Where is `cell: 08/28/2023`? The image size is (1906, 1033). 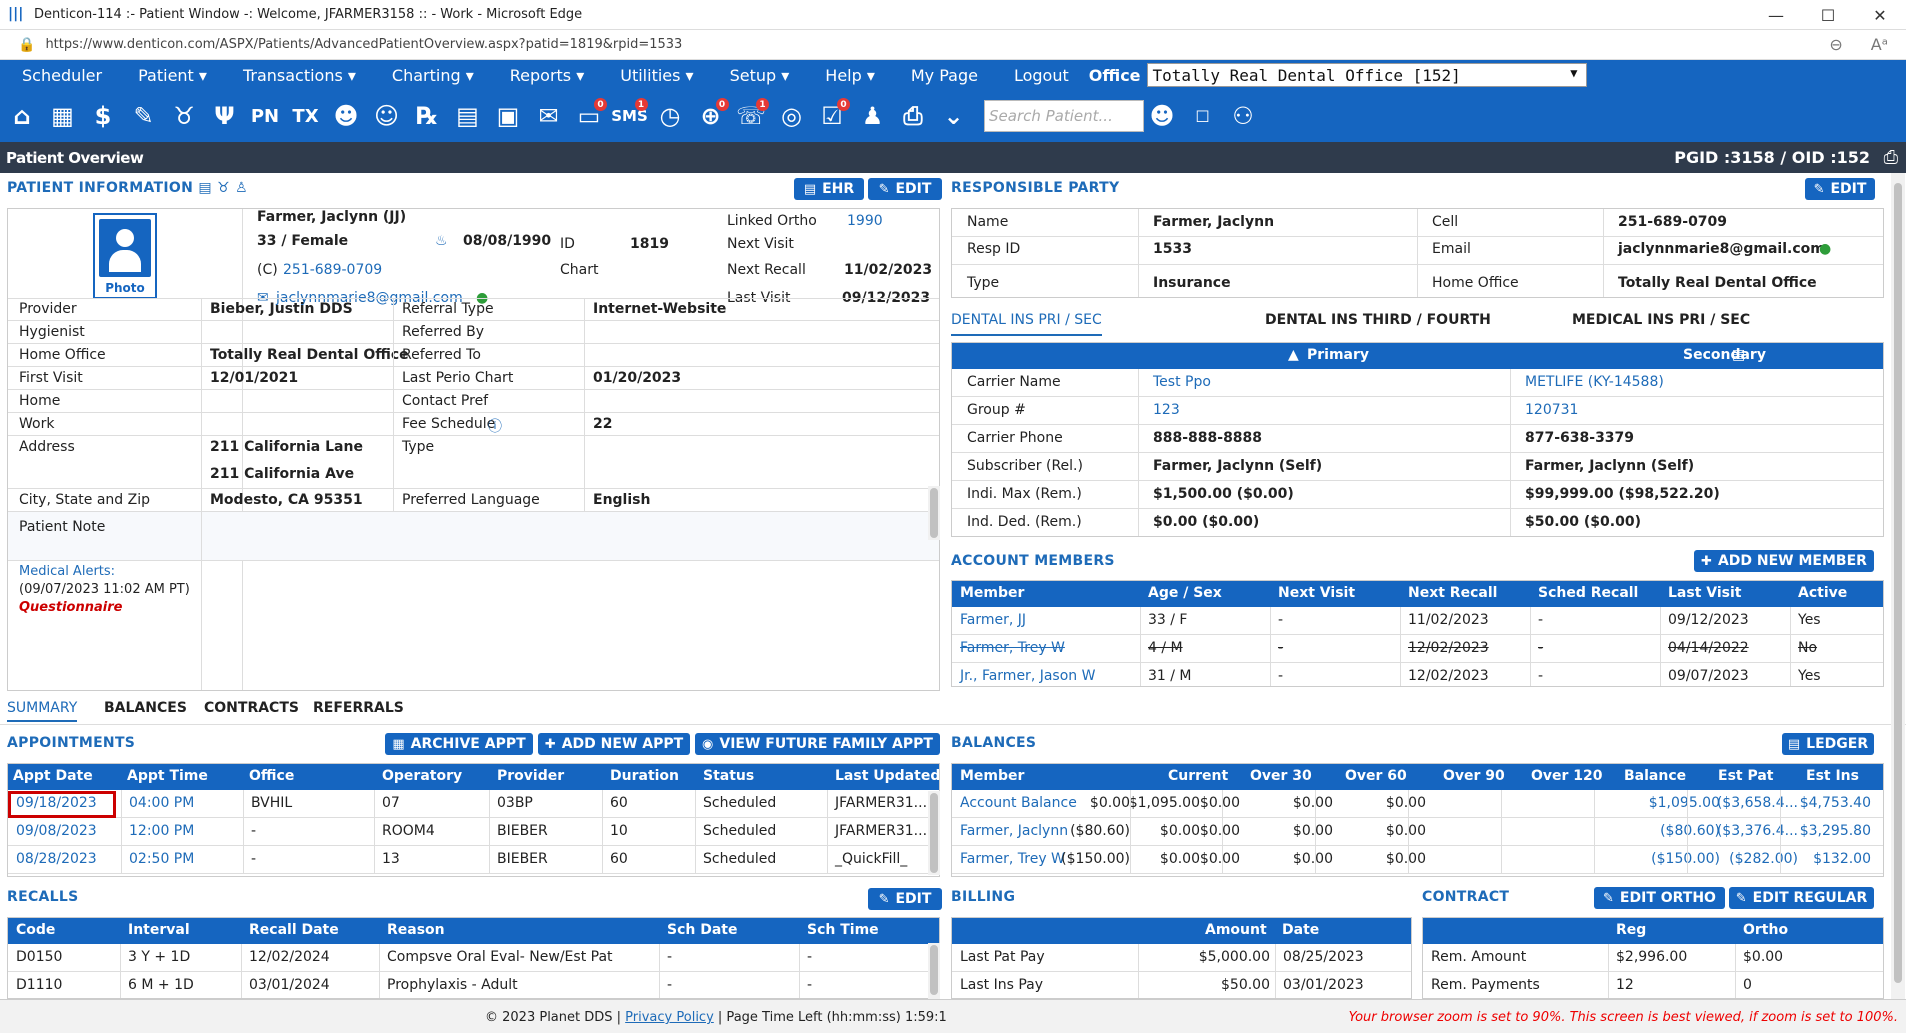 cell: 08/28/2023 is located at coordinates (56, 859).